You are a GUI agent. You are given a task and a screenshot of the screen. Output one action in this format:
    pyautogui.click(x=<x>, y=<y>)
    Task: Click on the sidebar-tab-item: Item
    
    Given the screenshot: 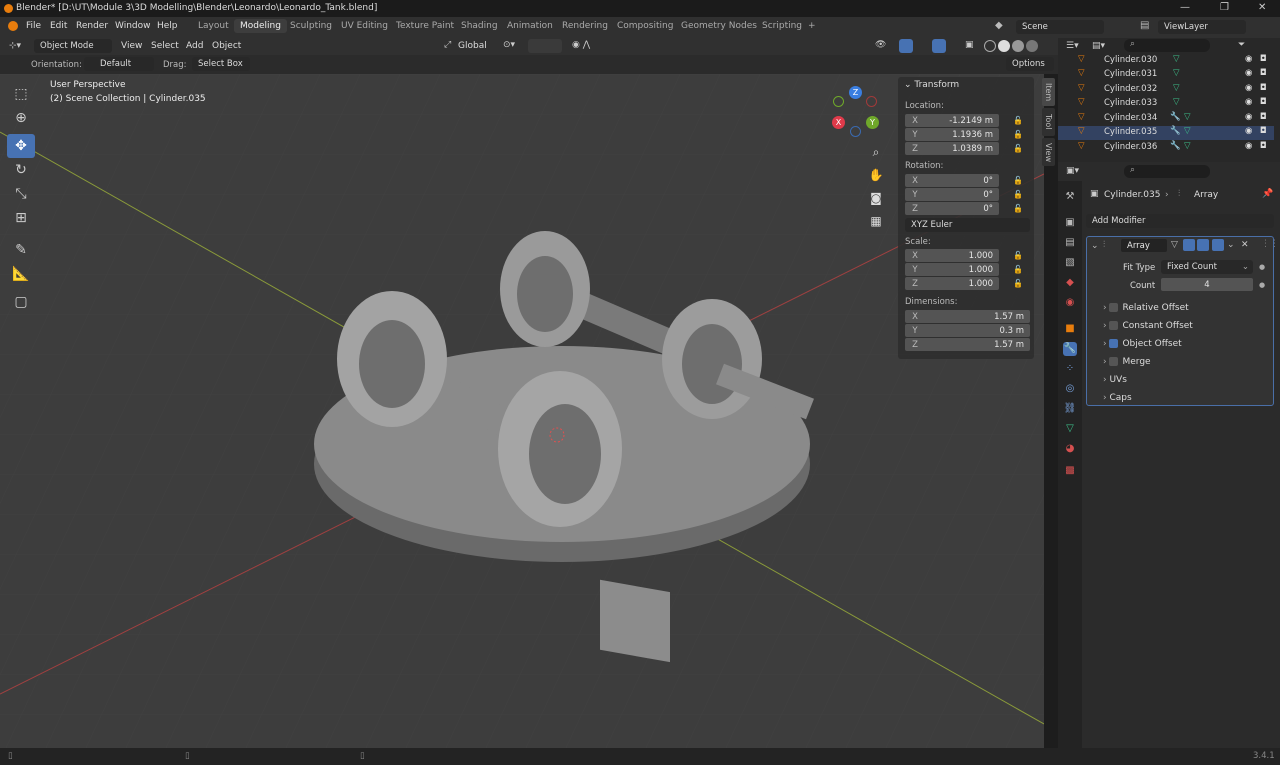 What is the action you would take?
    pyautogui.click(x=1048, y=92)
    